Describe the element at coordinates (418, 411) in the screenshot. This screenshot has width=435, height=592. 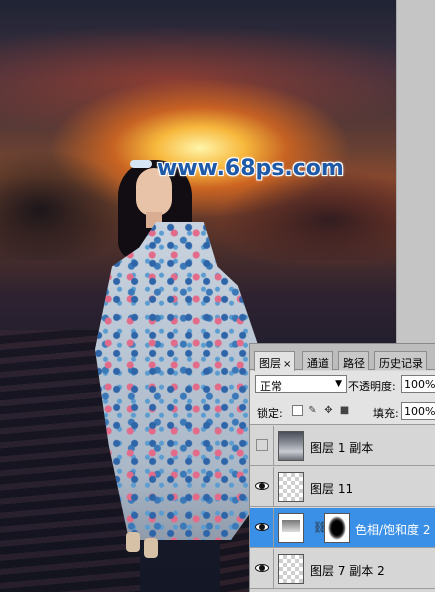
I see `fill-input: 100%` at that location.